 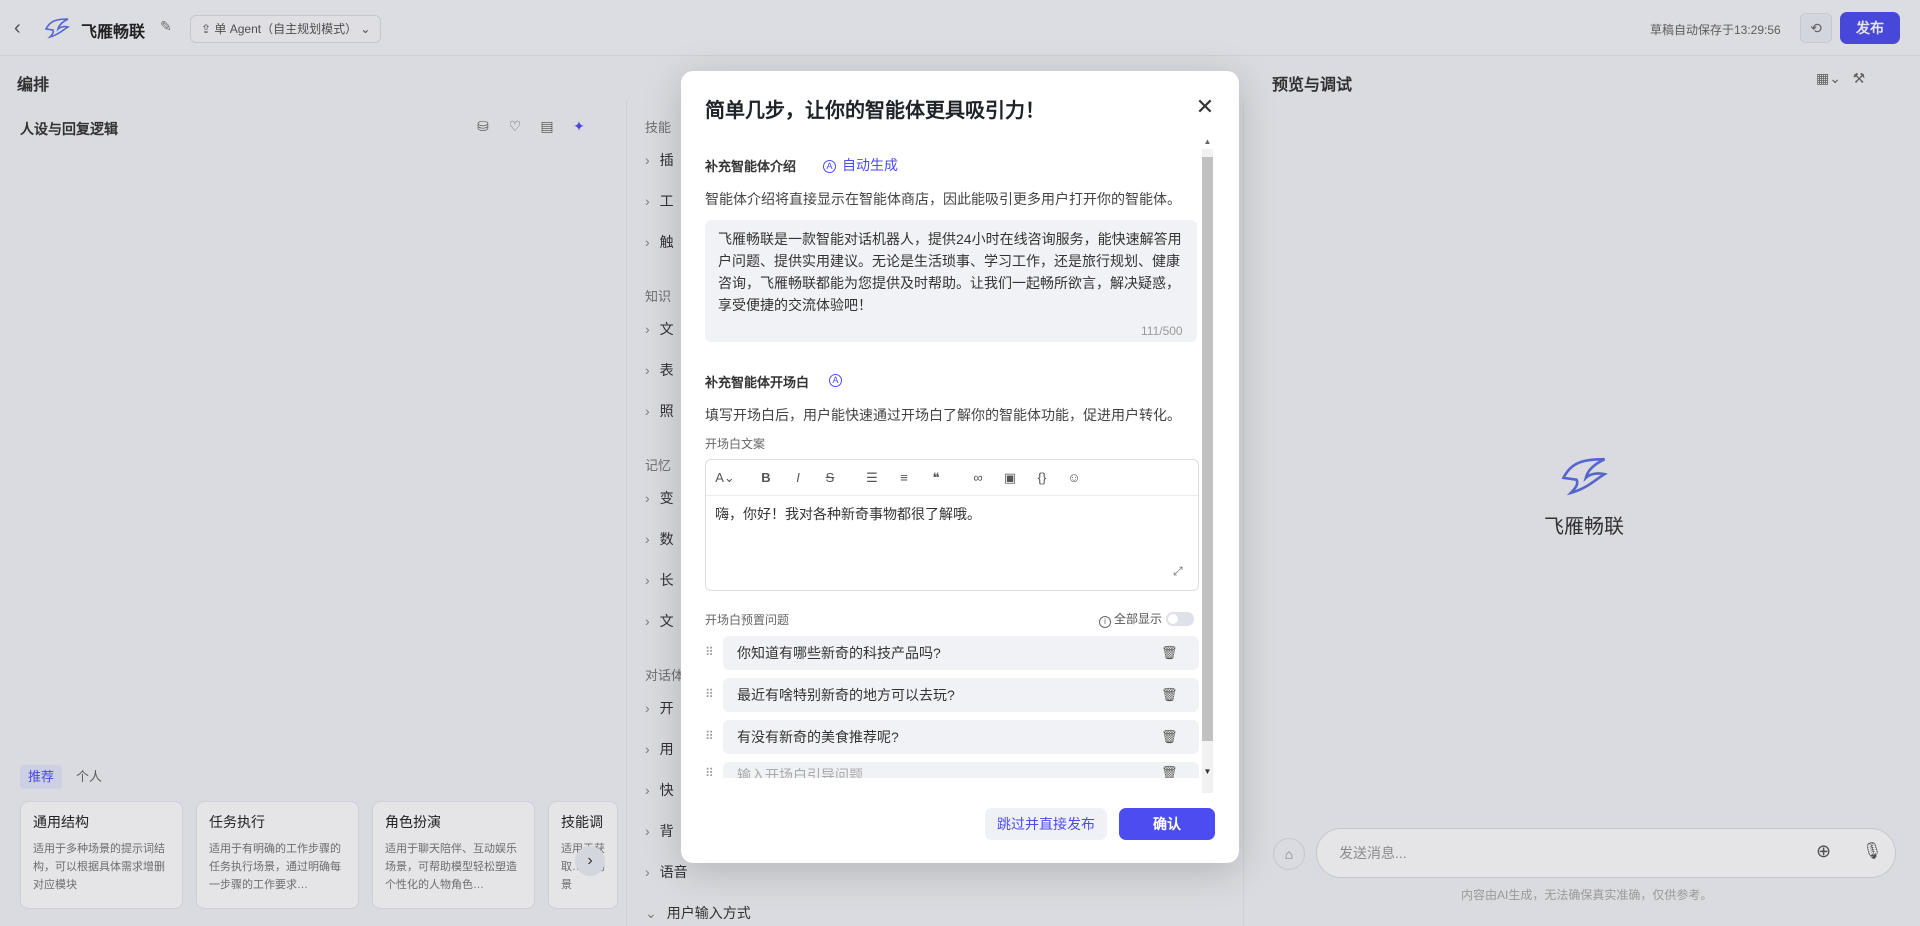 What do you see at coordinates (835, 380) in the screenshot?
I see `ai-generate-icon: A` at bounding box center [835, 380].